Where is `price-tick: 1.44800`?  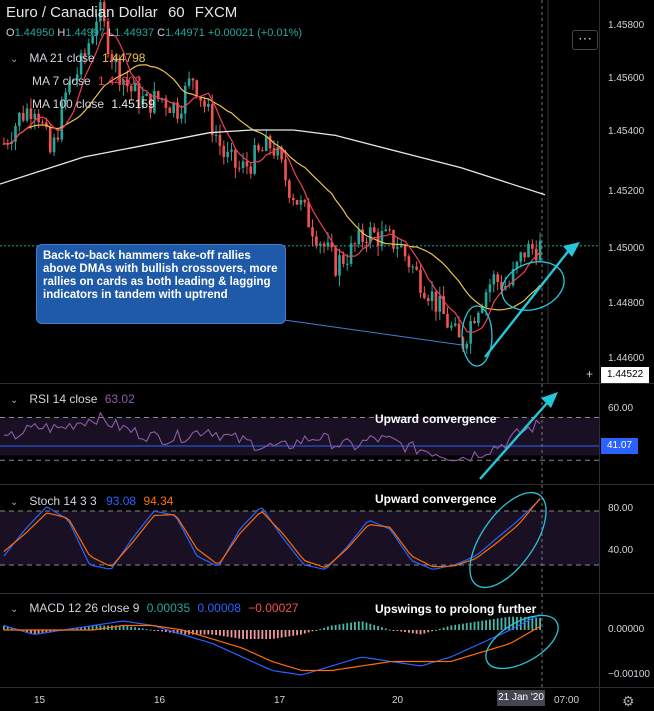
price-tick: 1.44800 is located at coordinates (626, 303).